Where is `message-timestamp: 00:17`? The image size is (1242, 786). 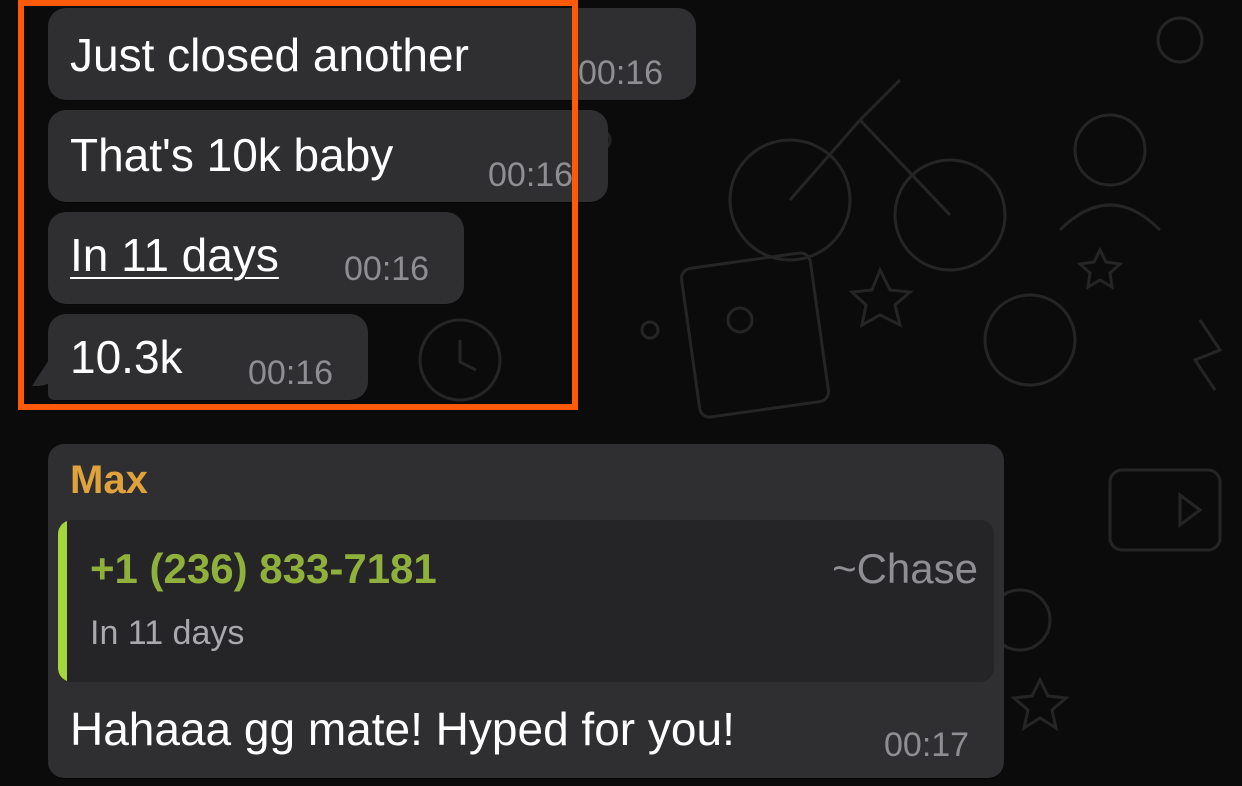 message-timestamp: 00:17 is located at coordinates (927, 745).